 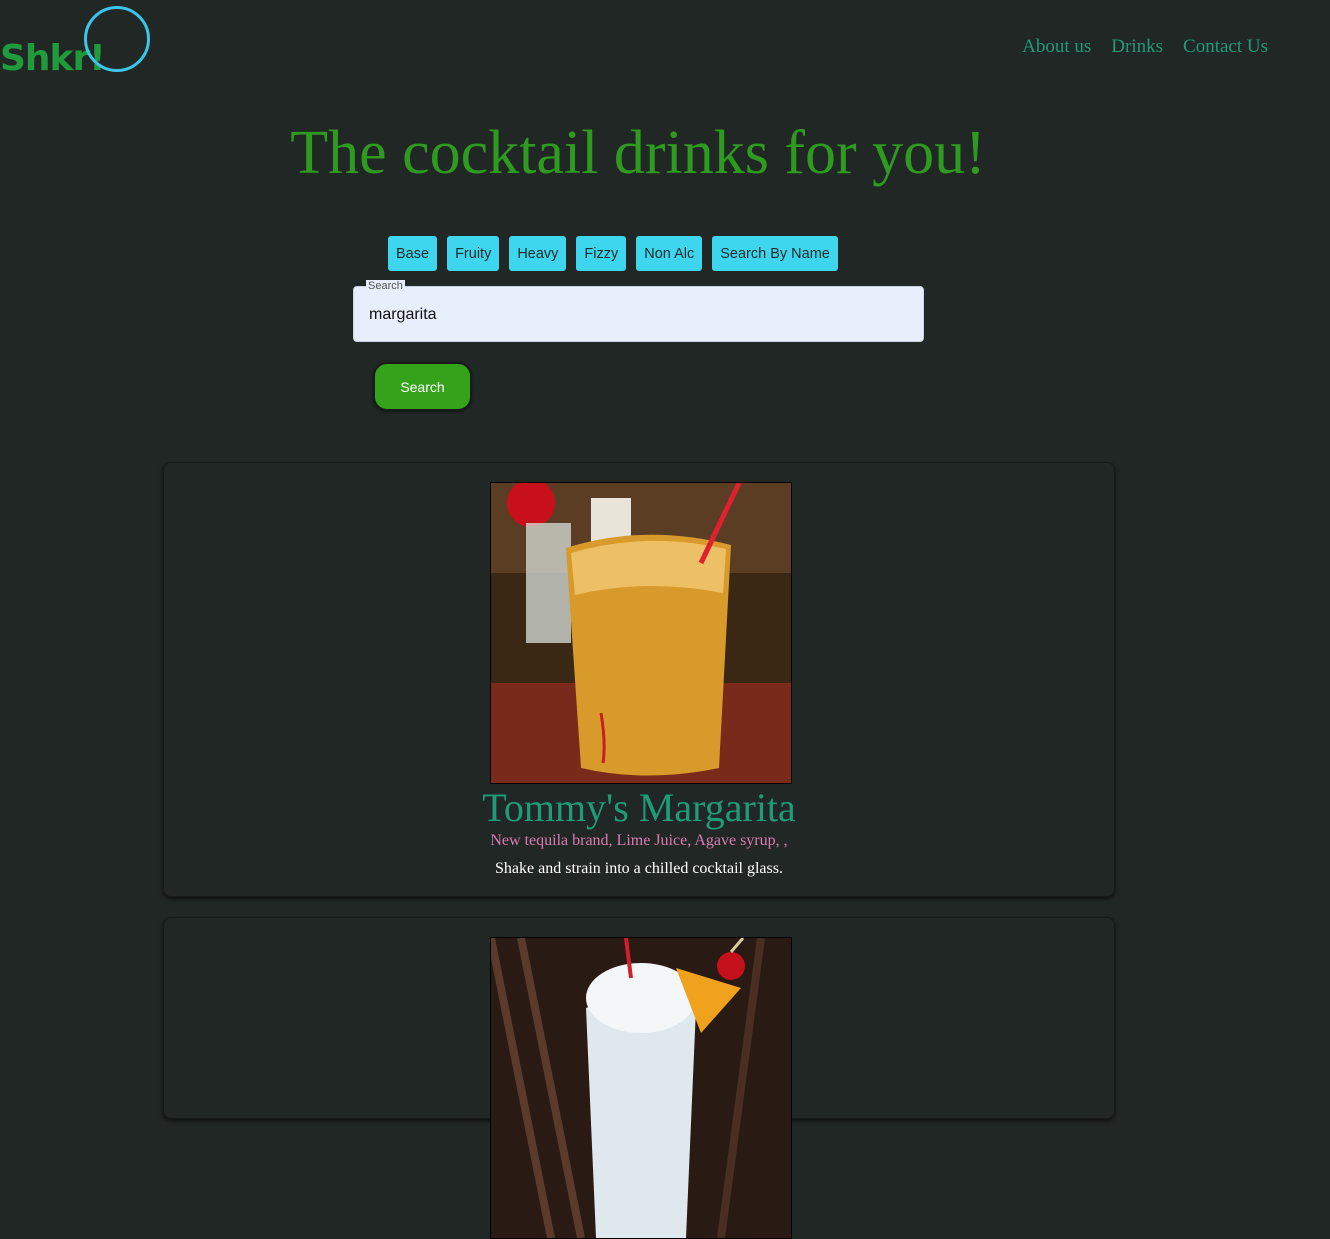 What do you see at coordinates (639, 315) in the screenshot?
I see `search-input` at bounding box center [639, 315].